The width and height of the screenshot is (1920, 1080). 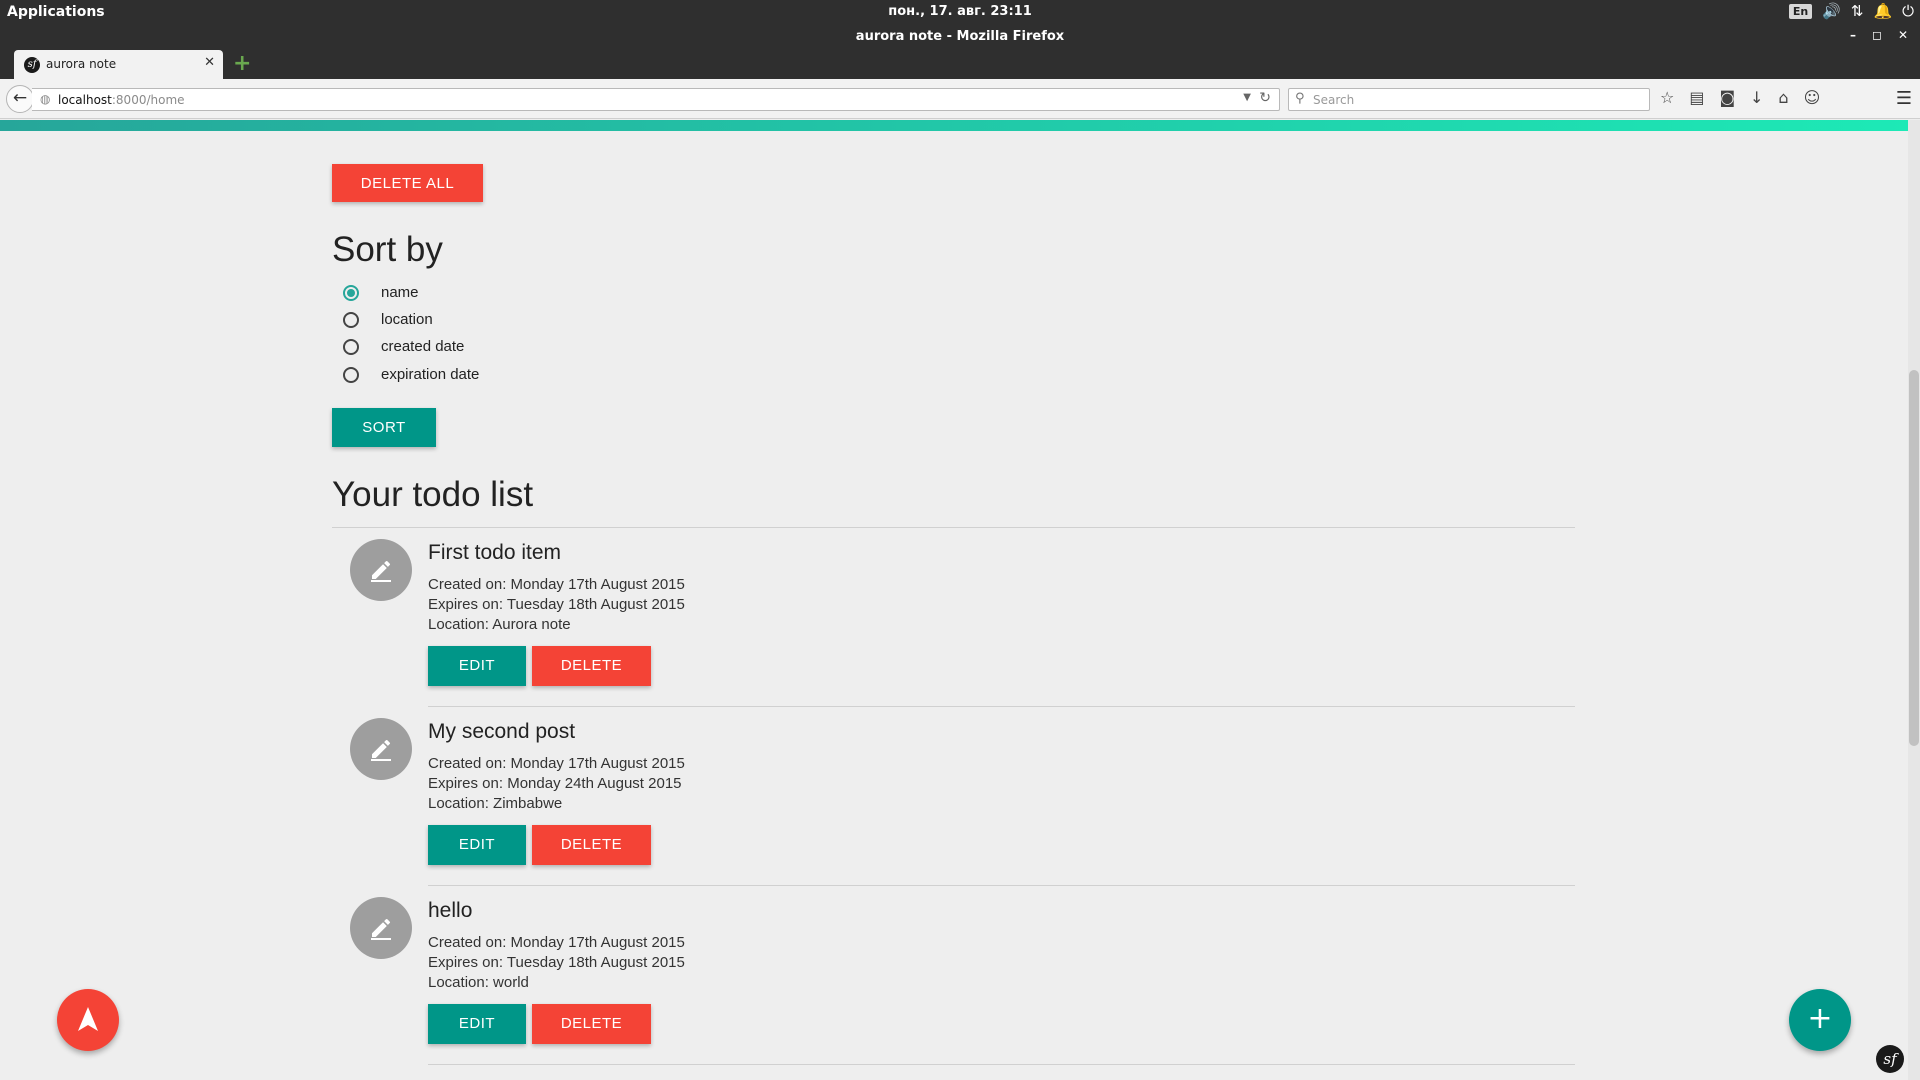 What do you see at coordinates (1857, 11) in the screenshot?
I see `network-icon: ⇅` at bounding box center [1857, 11].